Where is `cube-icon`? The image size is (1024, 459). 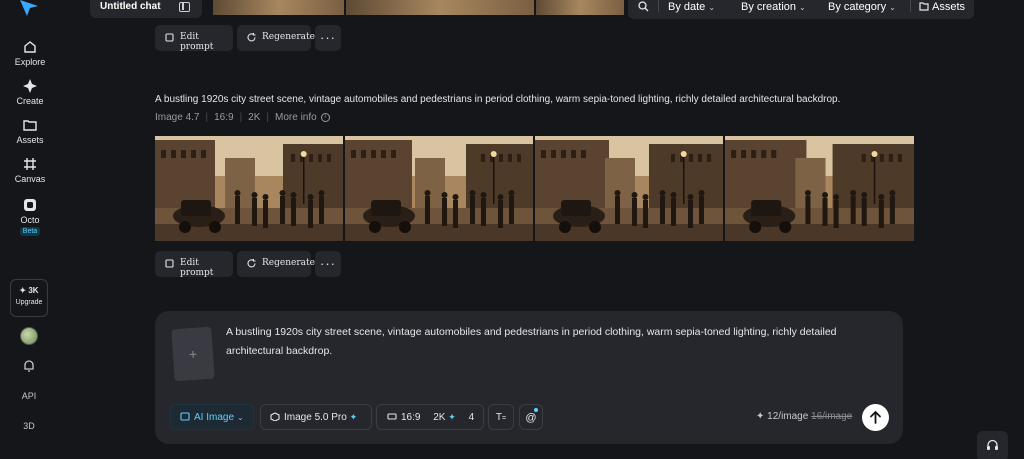
cube-icon is located at coordinates (275, 416).